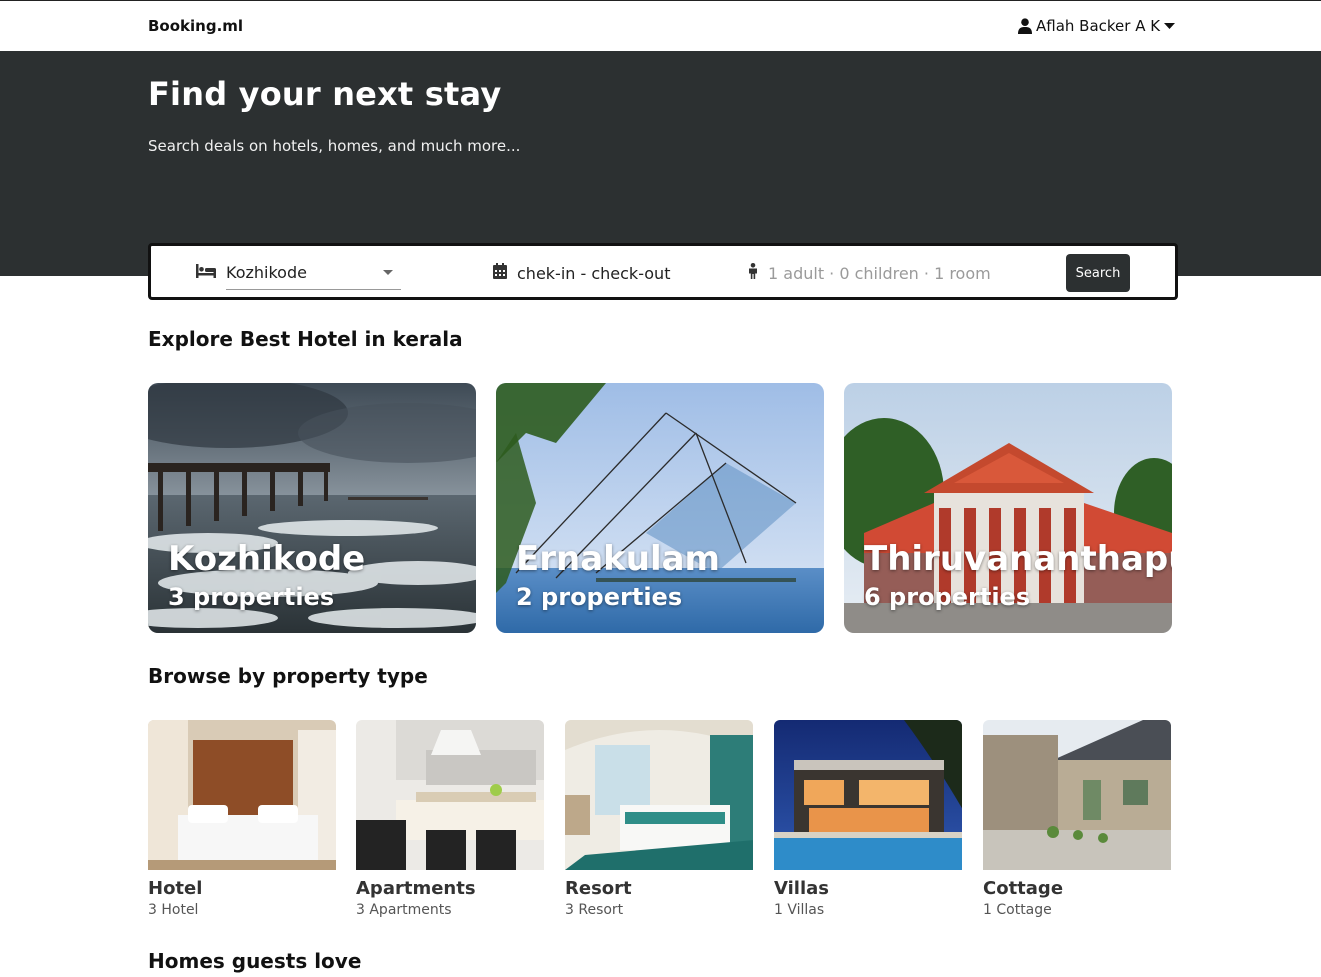  I want to click on guests-field: 1 adult · 0 children · 1 room, so click(869, 273).